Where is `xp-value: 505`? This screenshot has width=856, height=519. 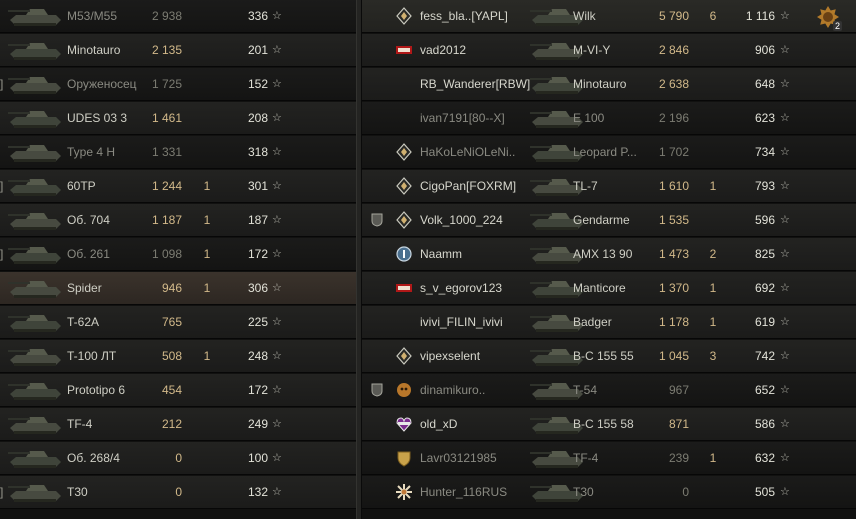 xp-value: 505 is located at coordinates (764, 492).